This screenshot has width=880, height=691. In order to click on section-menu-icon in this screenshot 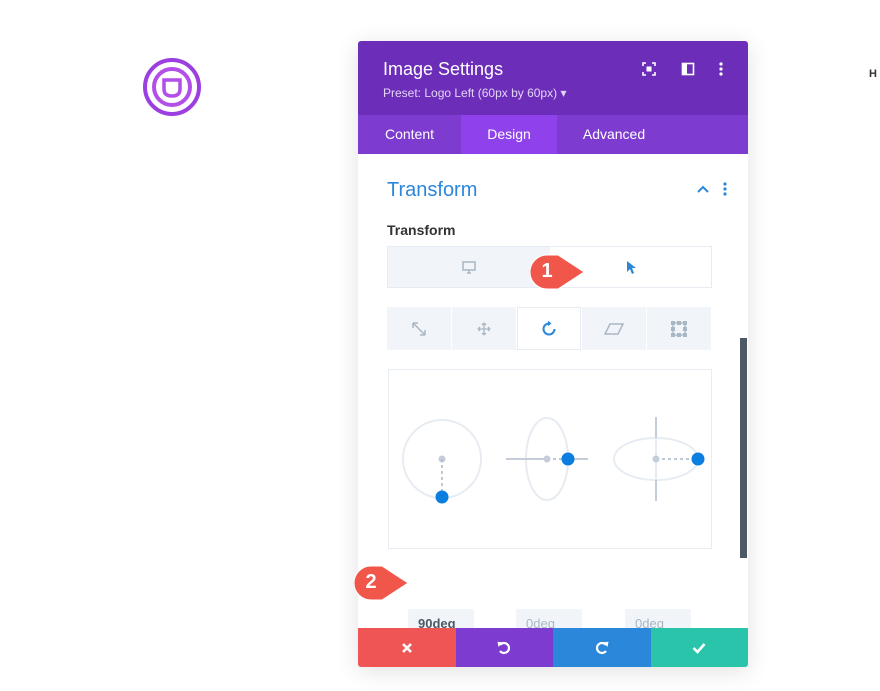, I will do `click(725, 189)`.